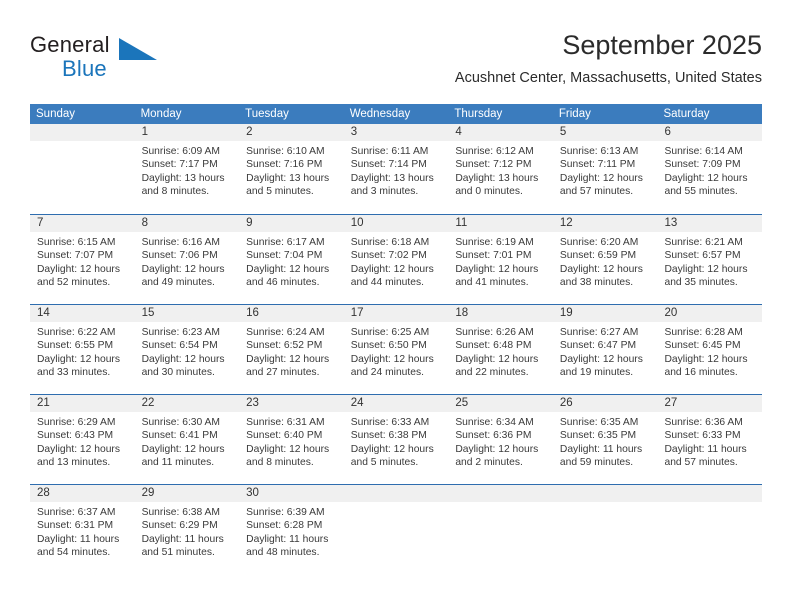  I want to click on sunrise-time: Sunrise: 6:33 AM, so click(390, 422).